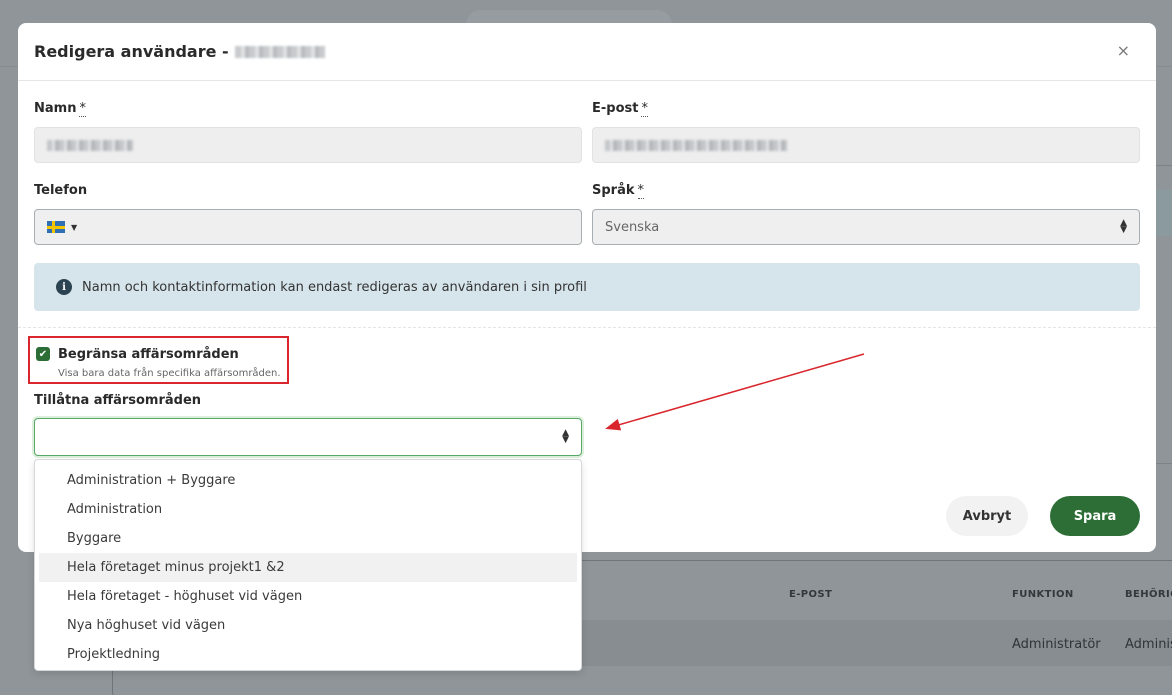  What do you see at coordinates (1056, 644) in the screenshot?
I see `bg-cell-function: Administratör` at bounding box center [1056, 644].